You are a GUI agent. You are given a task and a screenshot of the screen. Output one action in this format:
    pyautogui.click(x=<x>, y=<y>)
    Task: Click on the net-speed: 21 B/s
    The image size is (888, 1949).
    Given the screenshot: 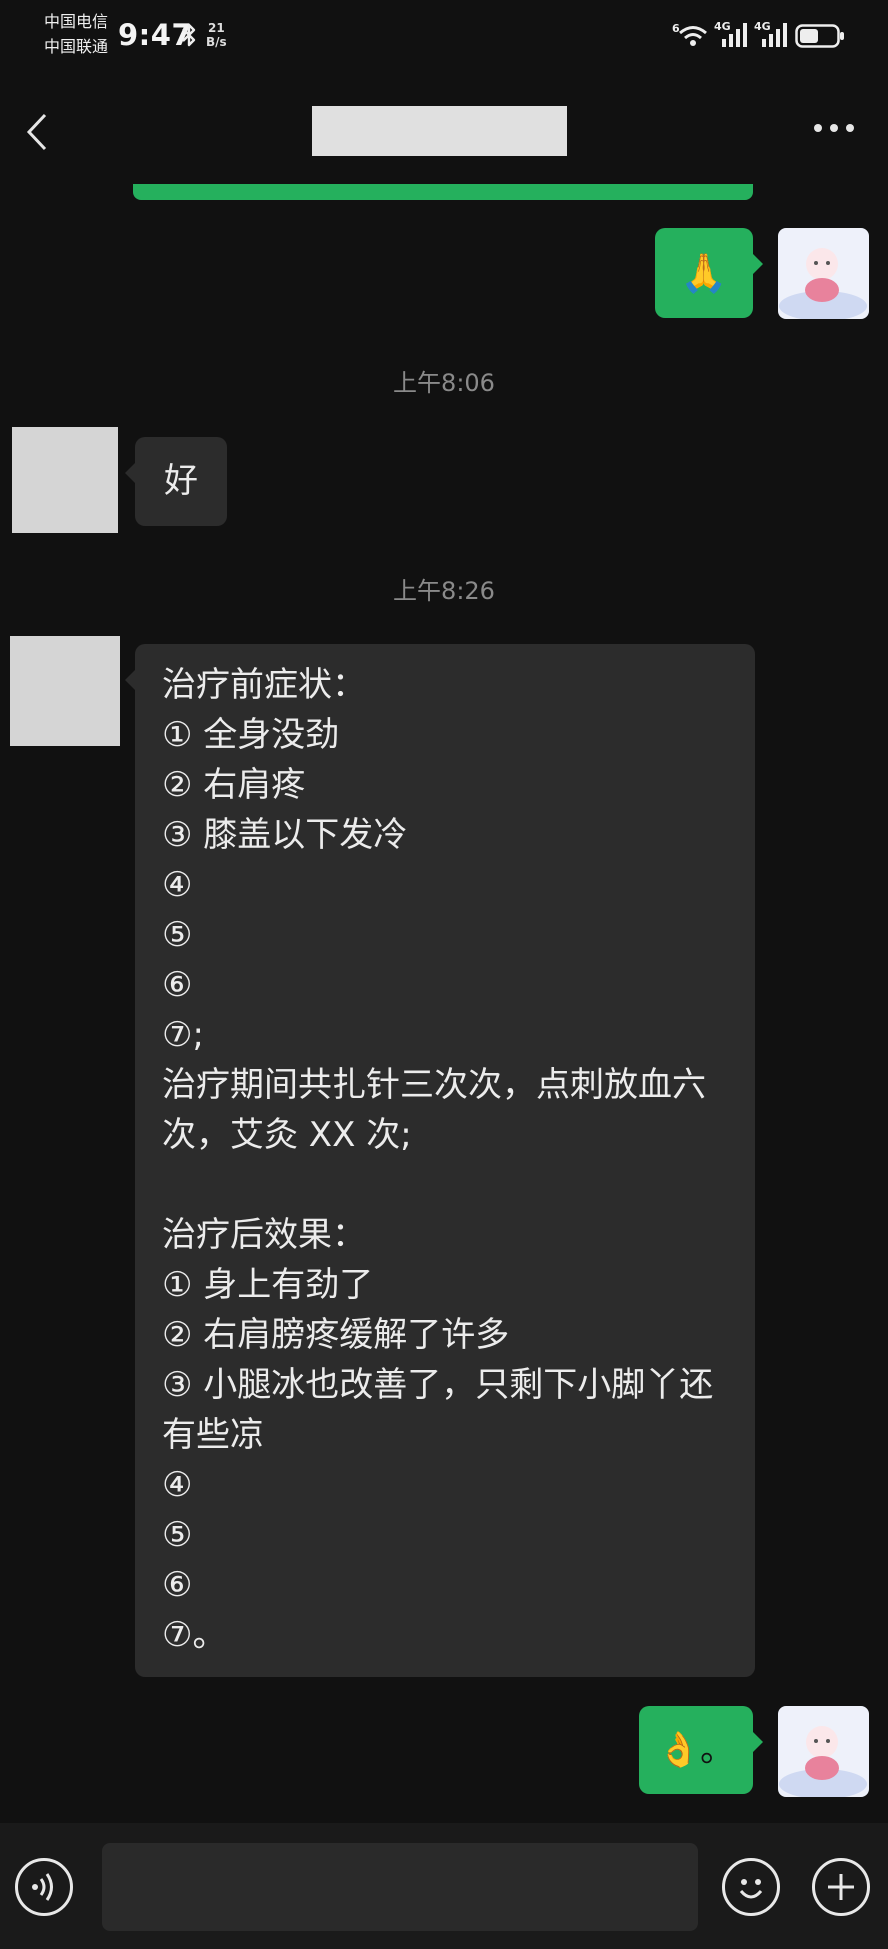 What is the action you would take?
    pyautogui.click(x=216, y=35)
    